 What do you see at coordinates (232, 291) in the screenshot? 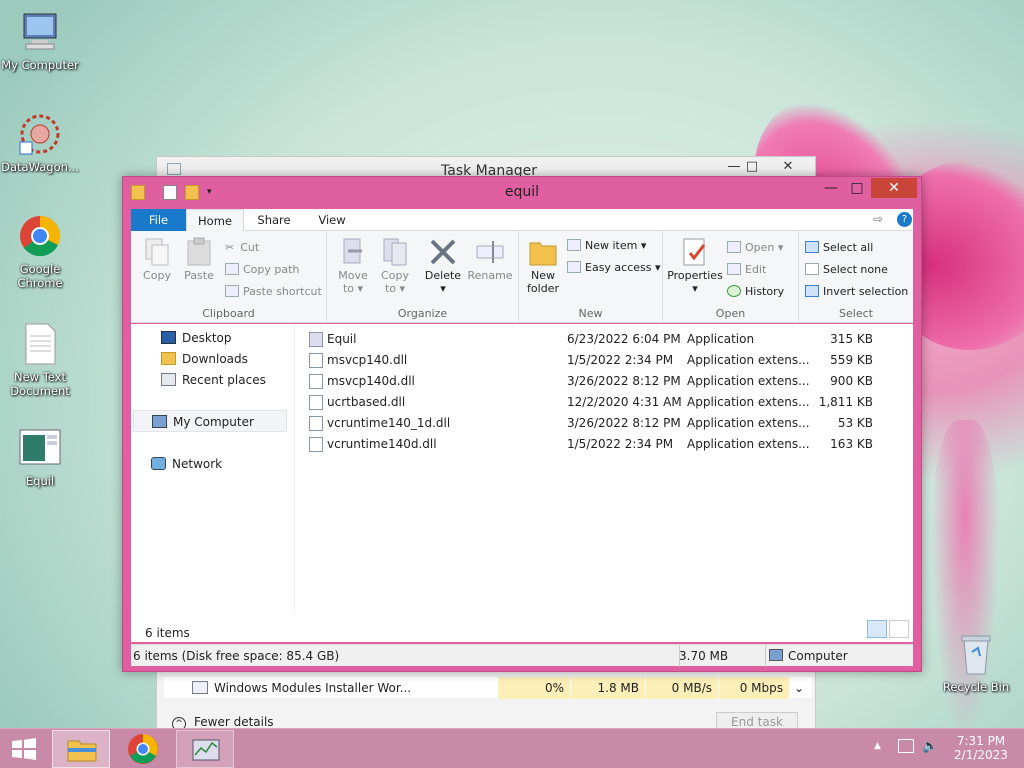
I see `paste-shortcut-icon` at bounding box center [232, 291].